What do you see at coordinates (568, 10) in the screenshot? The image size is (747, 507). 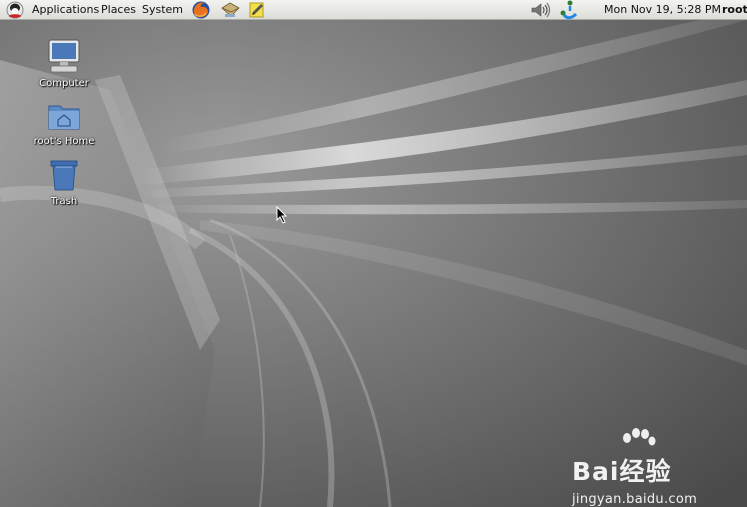 I see `network-update-icon` at bounding box center [568, 10].